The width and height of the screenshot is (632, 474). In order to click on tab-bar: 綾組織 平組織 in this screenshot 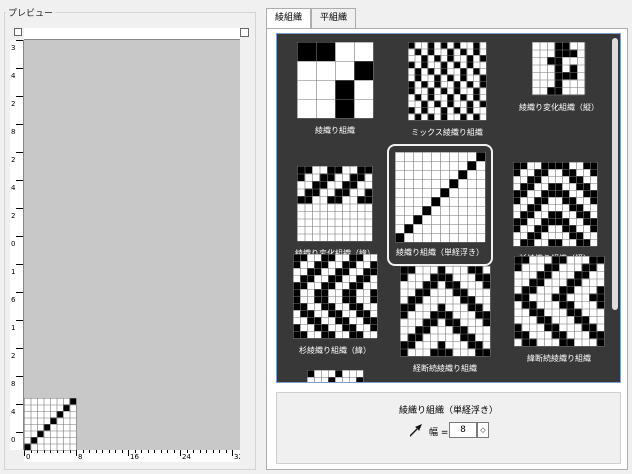, I will do `click(311, 18)`.